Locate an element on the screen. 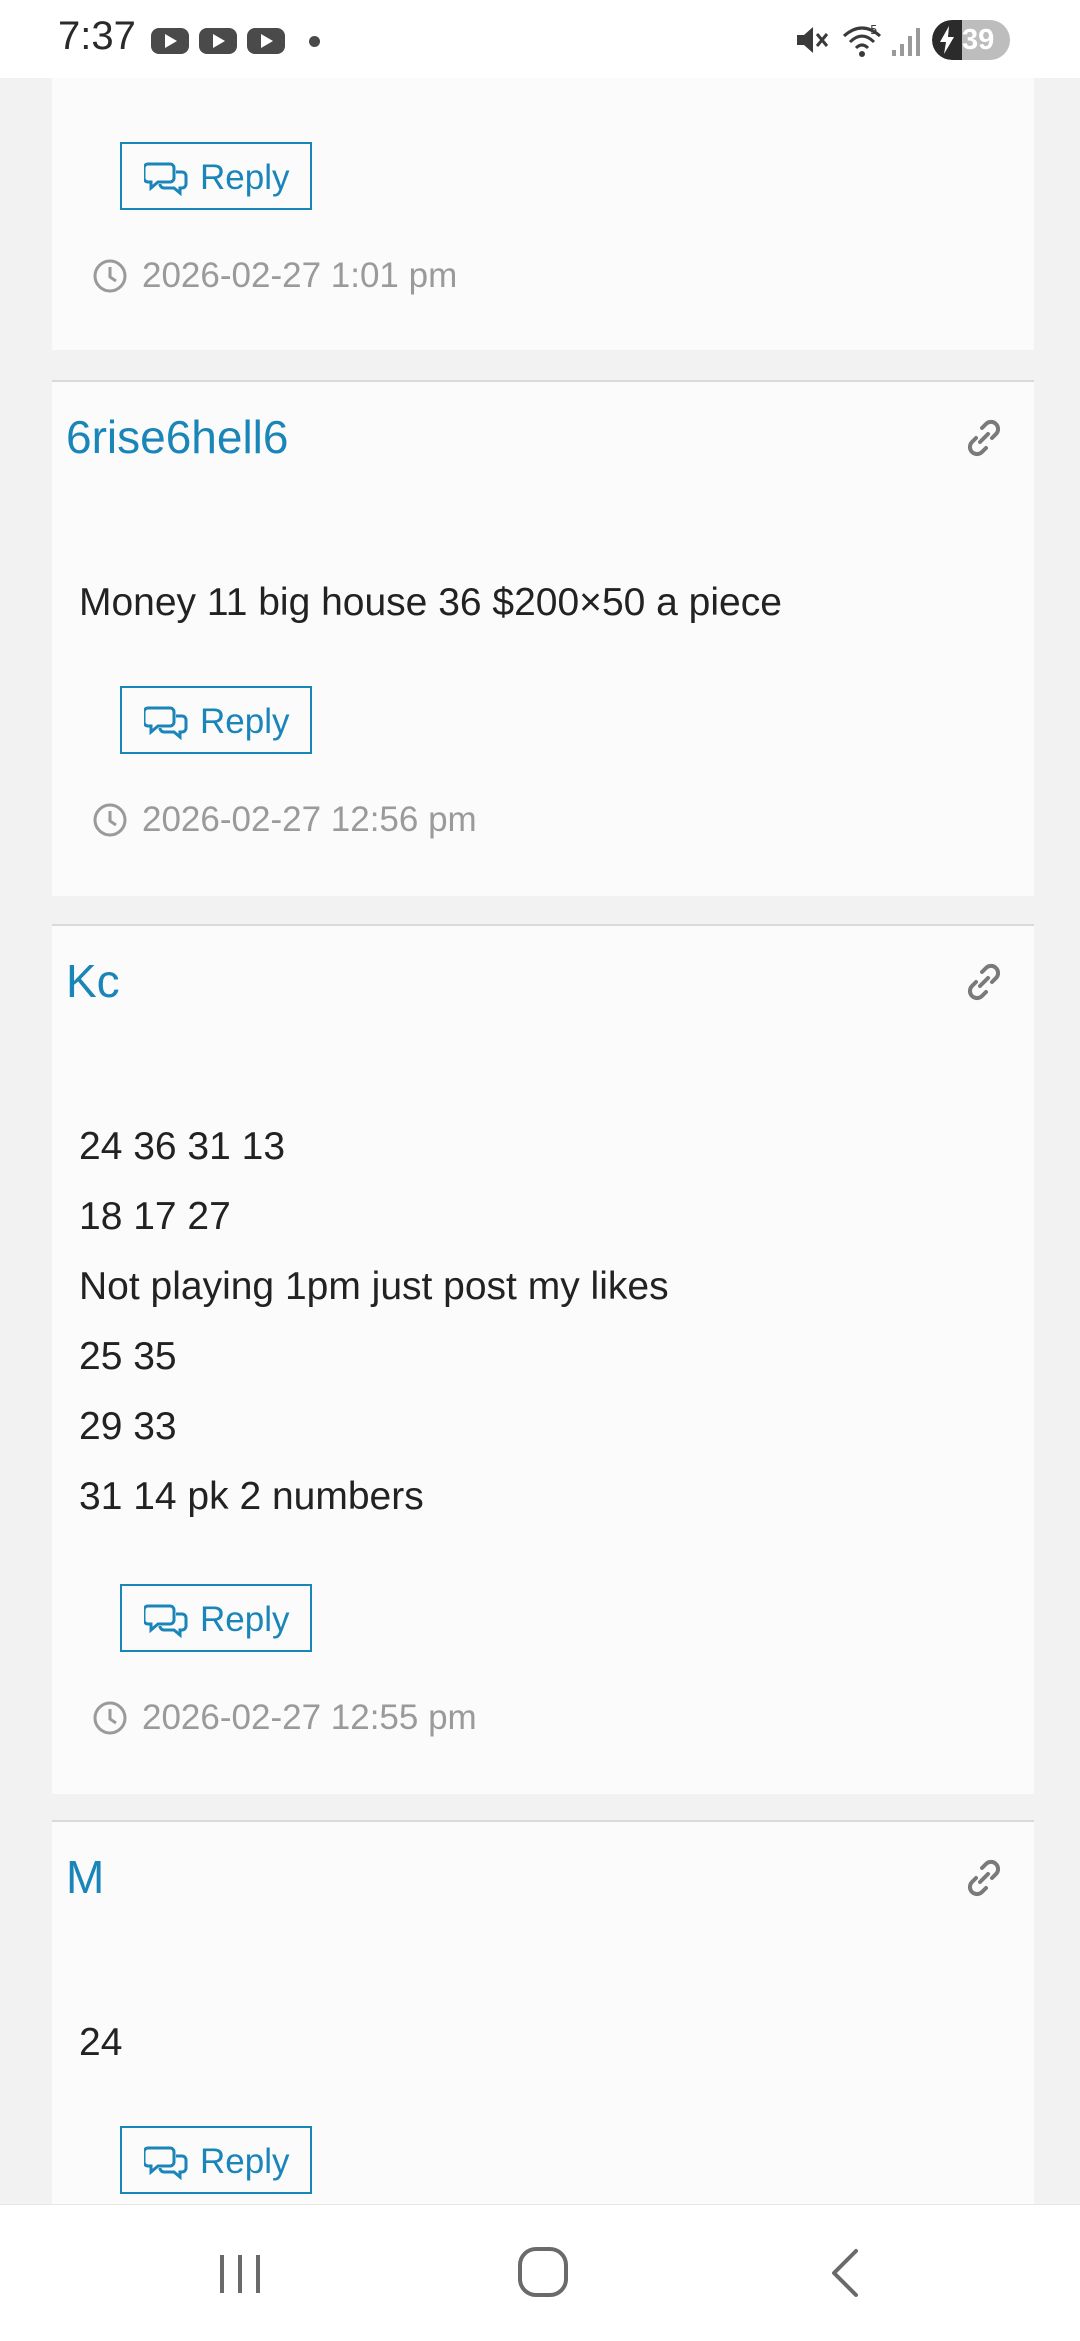 This screenshot has height=2341, width=1080. battery-percent: 39 is located at coordinates (978, 40).